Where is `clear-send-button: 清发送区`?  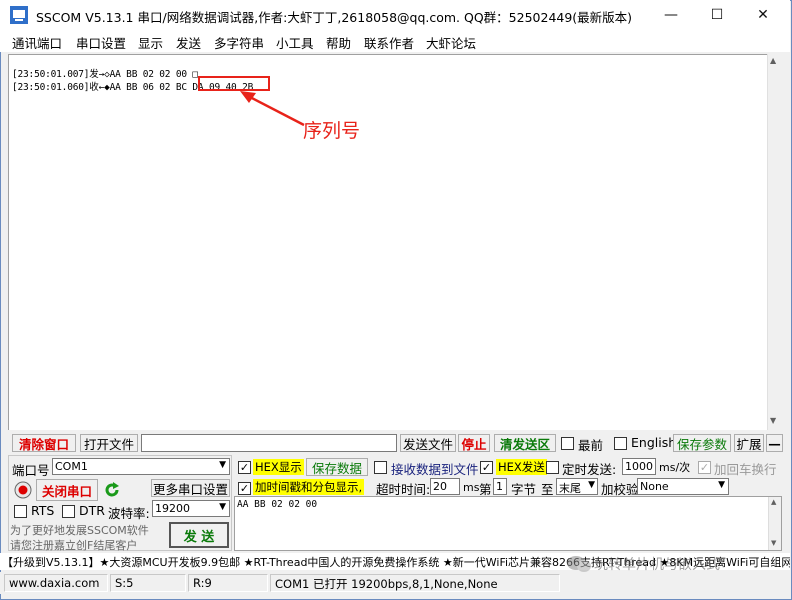 clear-send-button: 清发送区 is located at coordinates (525, 443).